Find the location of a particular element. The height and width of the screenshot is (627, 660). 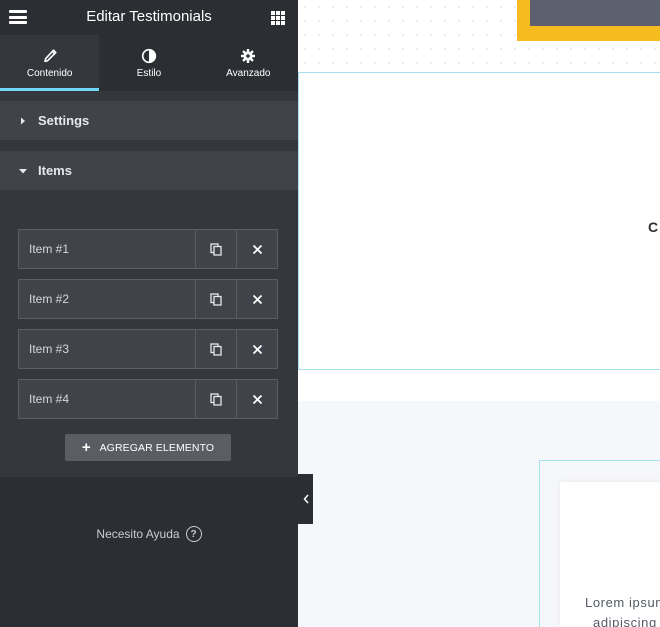

repeater-item: Item #3 is located at coordinates (148, 349).